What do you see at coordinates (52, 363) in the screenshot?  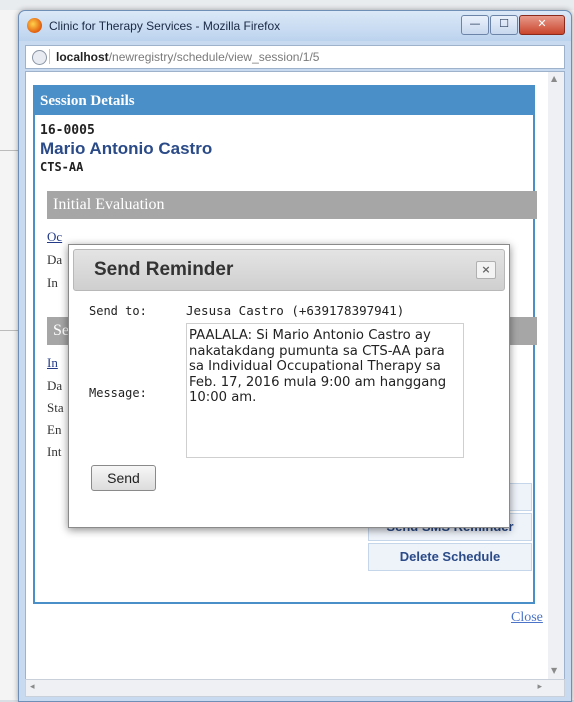 I see `section2-link: In` at bounding box center [52, 363].